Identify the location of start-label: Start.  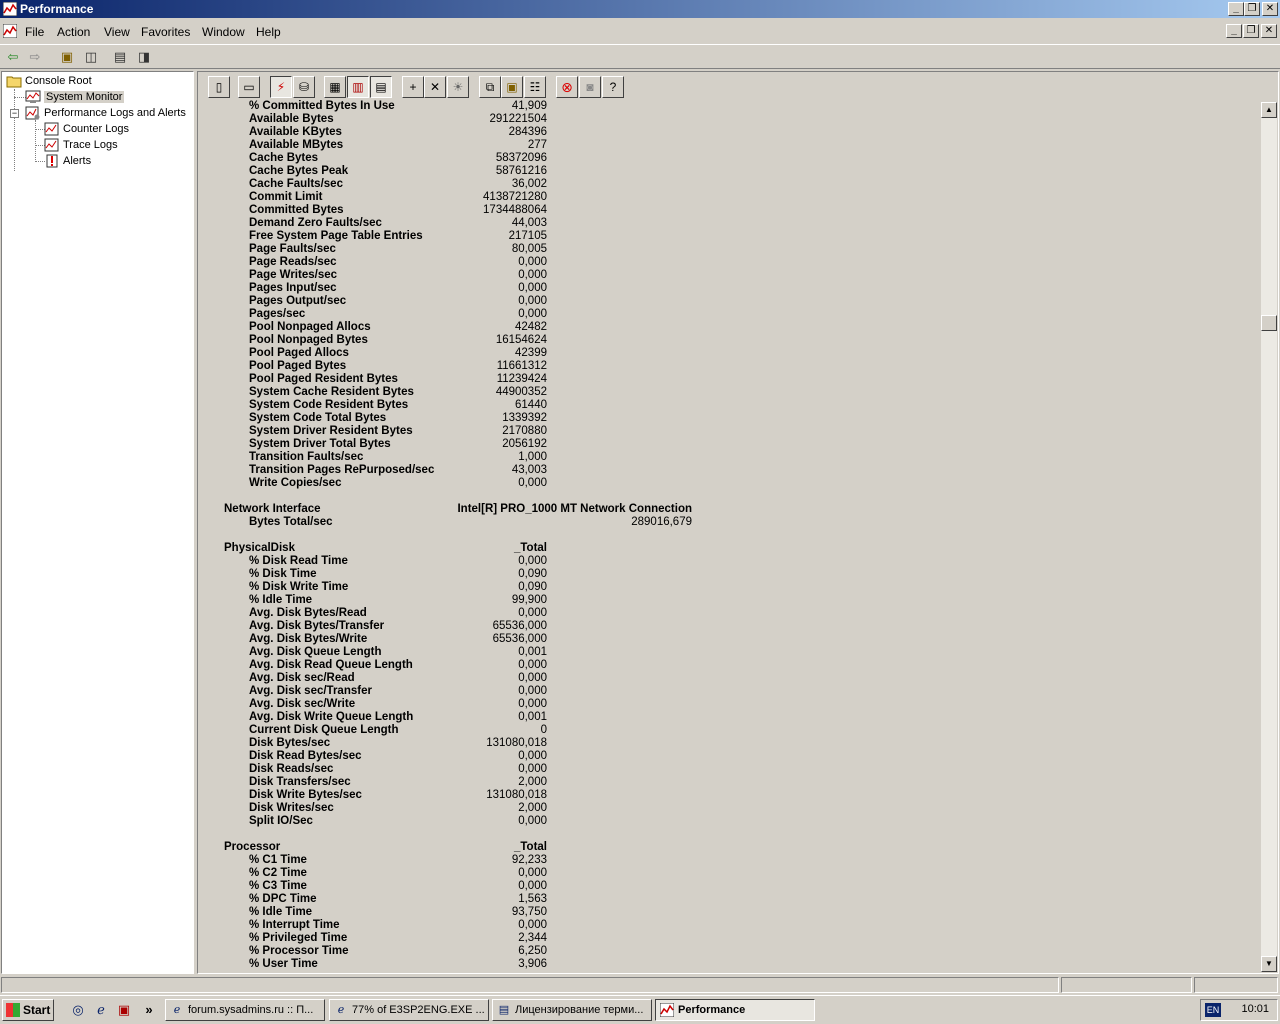
(37, 1010).